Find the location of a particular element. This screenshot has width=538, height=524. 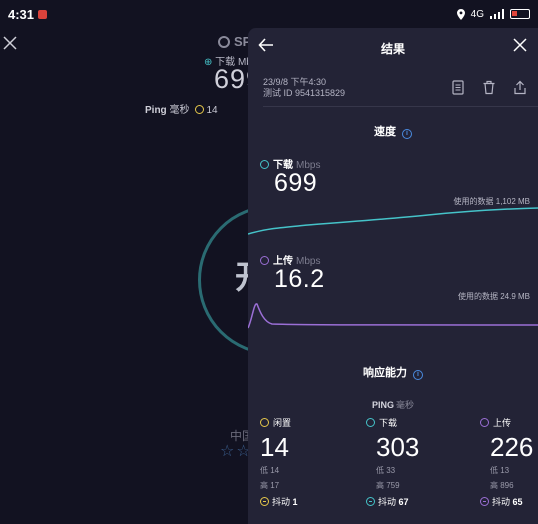

ping-upload-jitter: 抖动 65 is located at coordinates (509, 501).